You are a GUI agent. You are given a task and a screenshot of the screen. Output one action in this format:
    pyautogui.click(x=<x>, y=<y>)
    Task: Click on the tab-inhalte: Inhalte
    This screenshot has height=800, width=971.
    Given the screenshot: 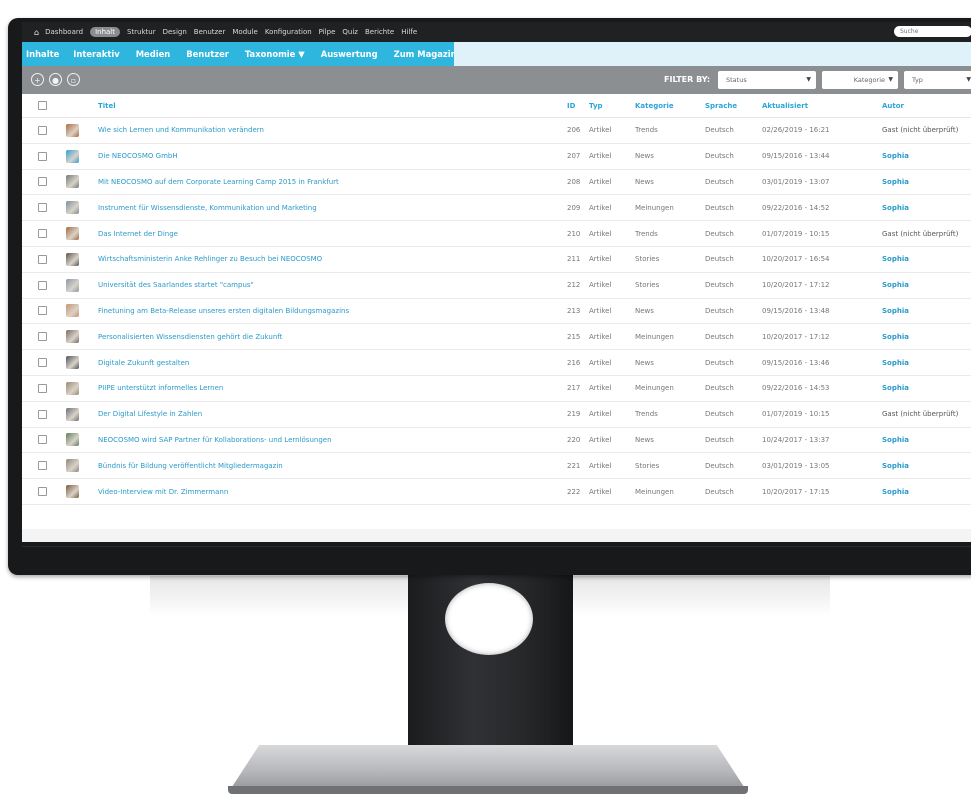 What is the action you would take?
    pyautogui.click(x=42, y=54)
    